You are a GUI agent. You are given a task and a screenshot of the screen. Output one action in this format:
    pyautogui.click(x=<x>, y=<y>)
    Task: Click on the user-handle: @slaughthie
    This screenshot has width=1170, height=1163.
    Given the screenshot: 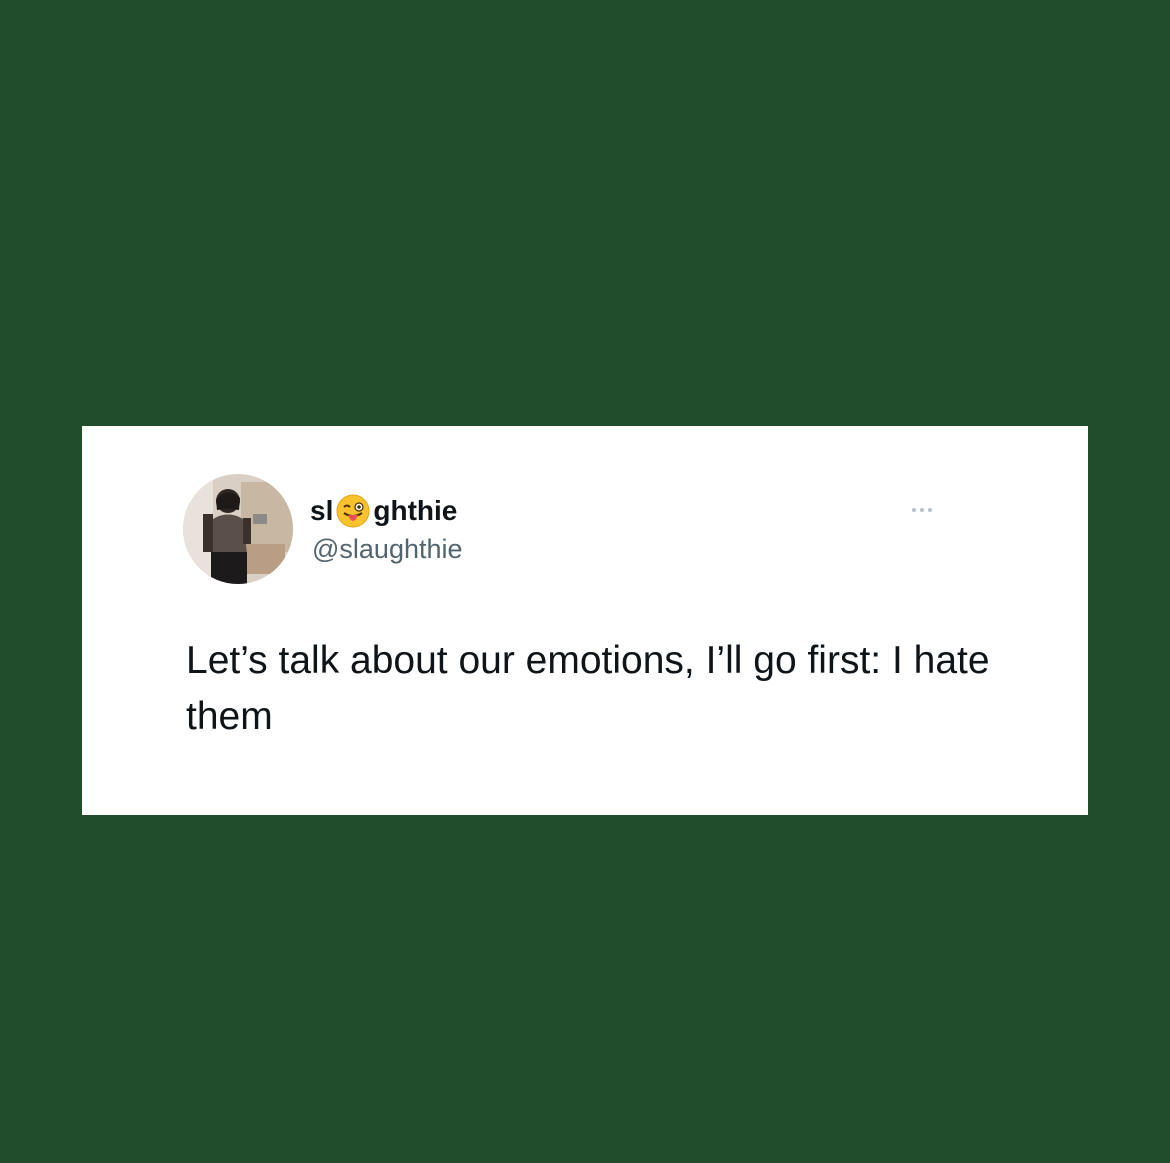 What is the action you would take?
    pyautogui.click(x=387, y=549)
    